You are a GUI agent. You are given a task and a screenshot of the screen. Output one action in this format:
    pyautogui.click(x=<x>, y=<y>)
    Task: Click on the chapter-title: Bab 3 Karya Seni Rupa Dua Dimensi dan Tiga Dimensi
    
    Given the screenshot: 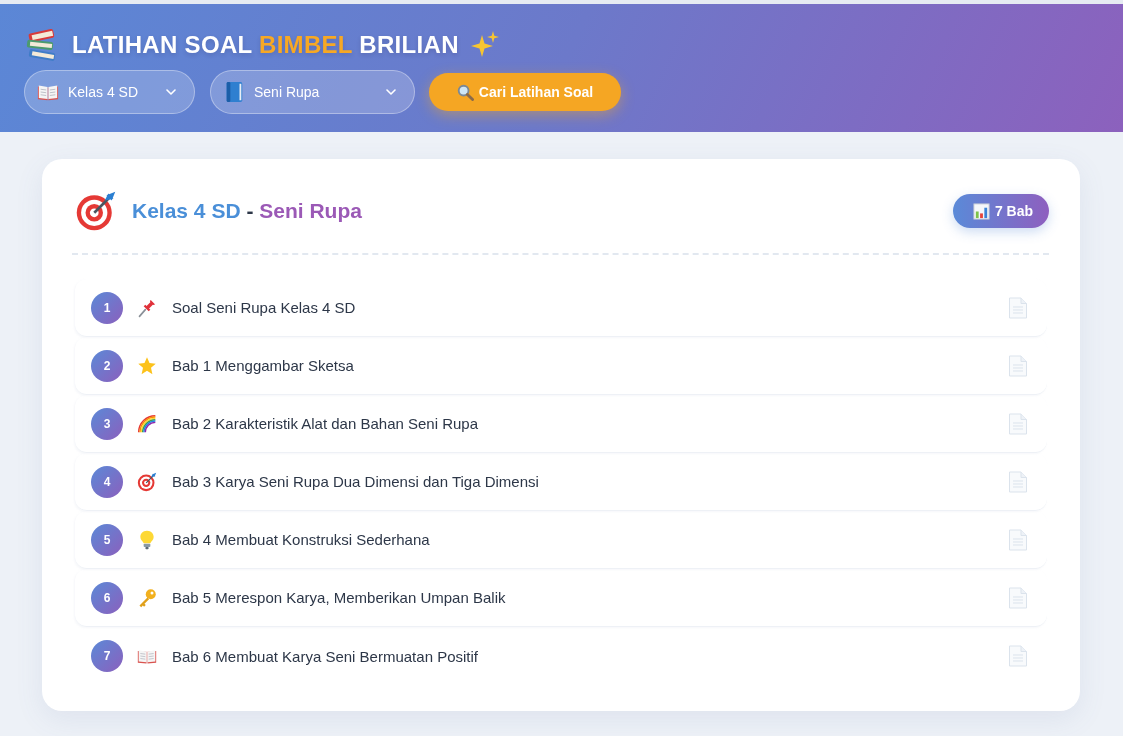 What is the action you would take?
    pyautogui.click(x=355, y=481)
    